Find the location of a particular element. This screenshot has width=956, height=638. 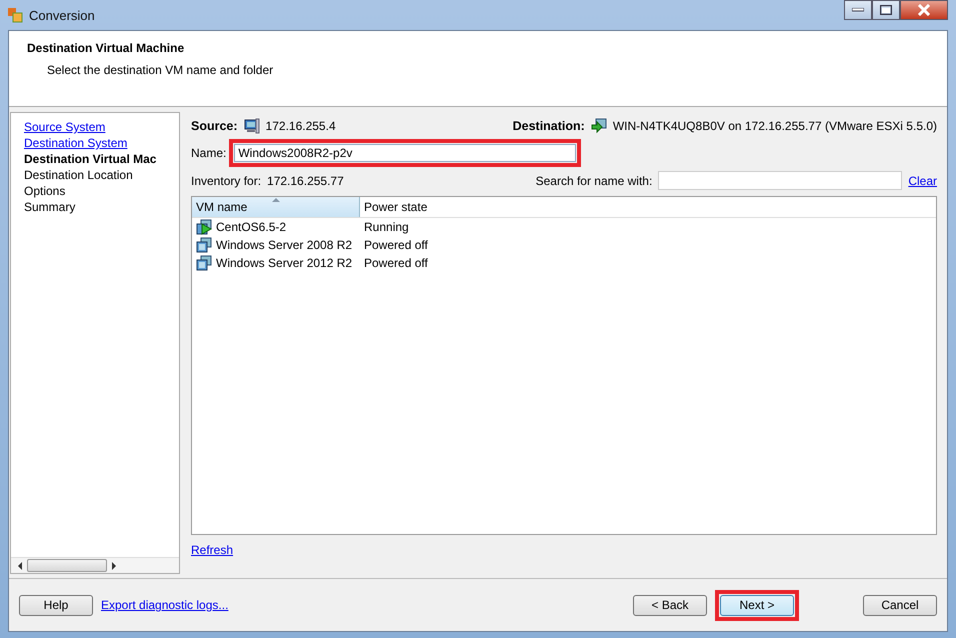

sidebar-item: Options is located at coordinates (101, 191).